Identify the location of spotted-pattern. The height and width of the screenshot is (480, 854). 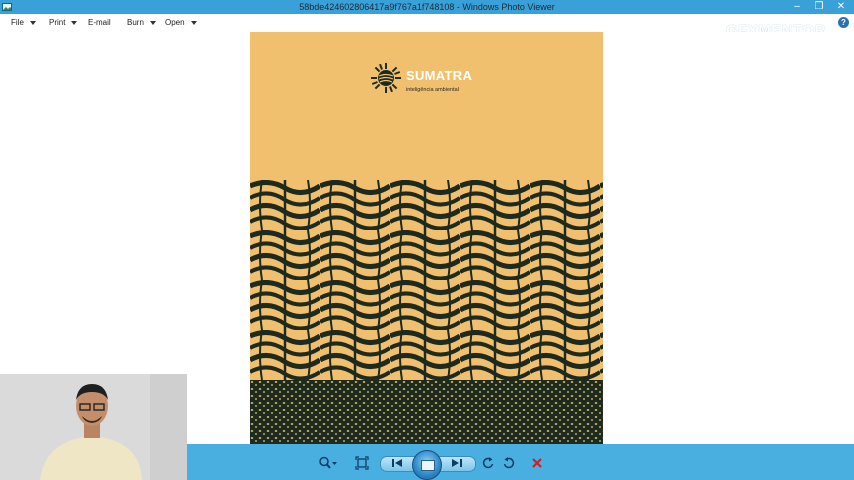
(426, 412).